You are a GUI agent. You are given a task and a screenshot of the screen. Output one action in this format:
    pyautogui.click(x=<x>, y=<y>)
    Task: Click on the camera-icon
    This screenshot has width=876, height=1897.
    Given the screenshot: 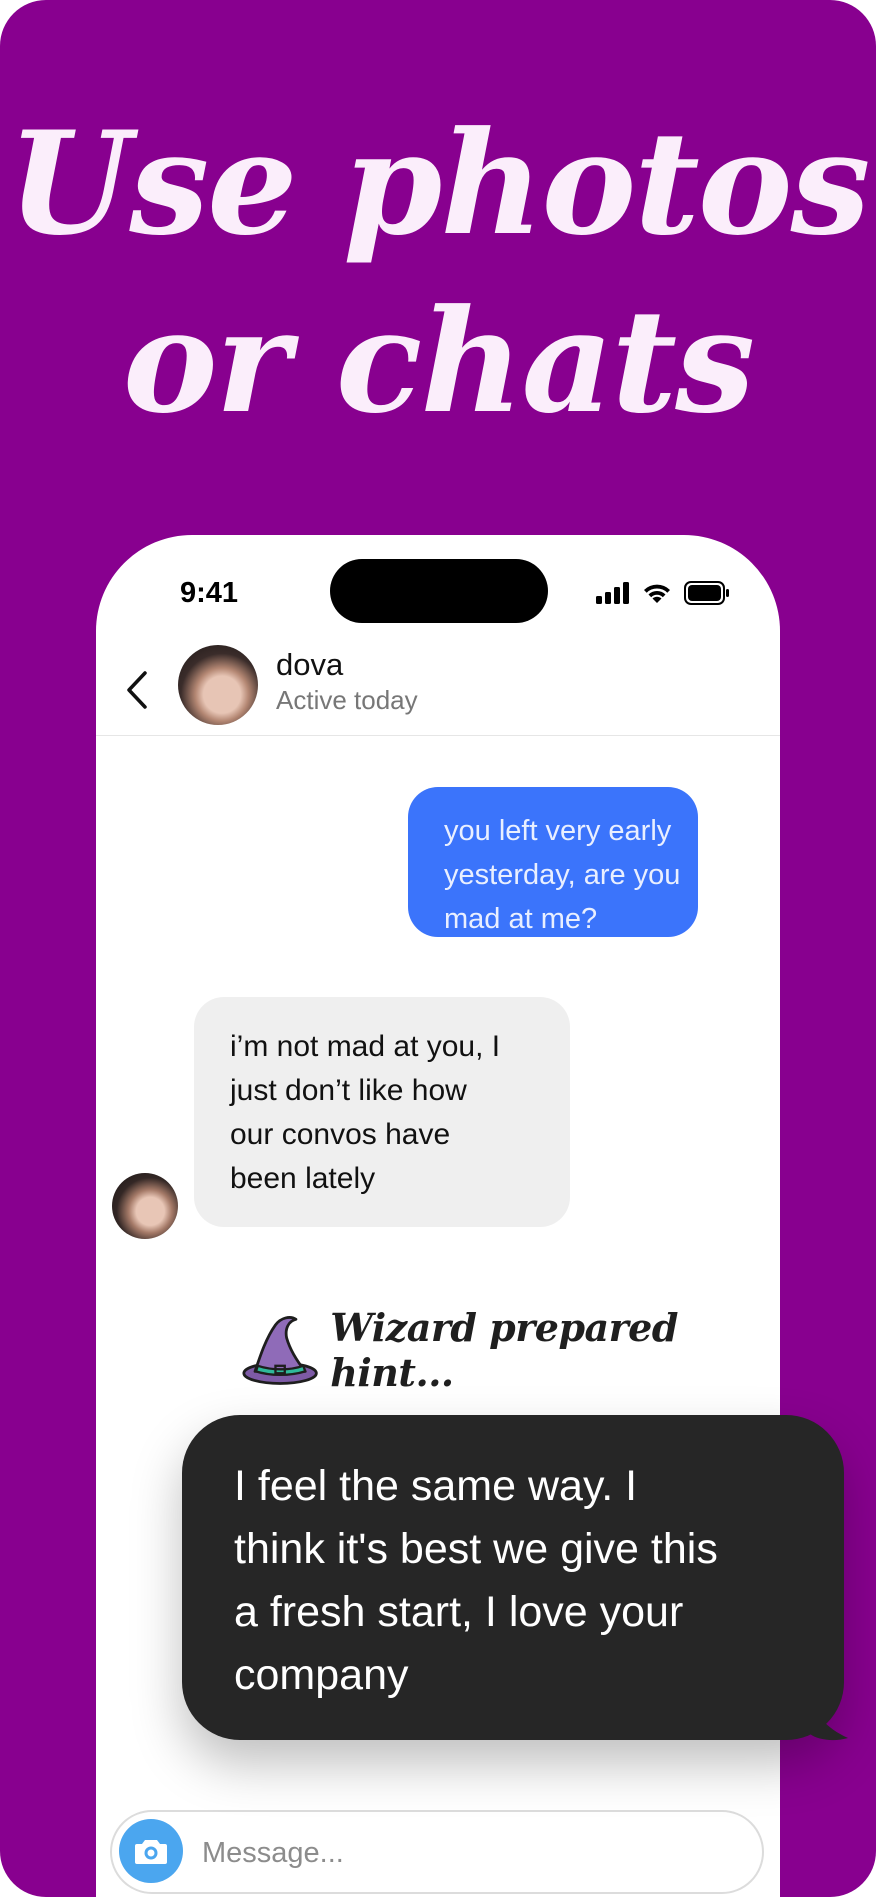 What is the action you would take?
    pyautogui.click(x=151, y=1852)
    